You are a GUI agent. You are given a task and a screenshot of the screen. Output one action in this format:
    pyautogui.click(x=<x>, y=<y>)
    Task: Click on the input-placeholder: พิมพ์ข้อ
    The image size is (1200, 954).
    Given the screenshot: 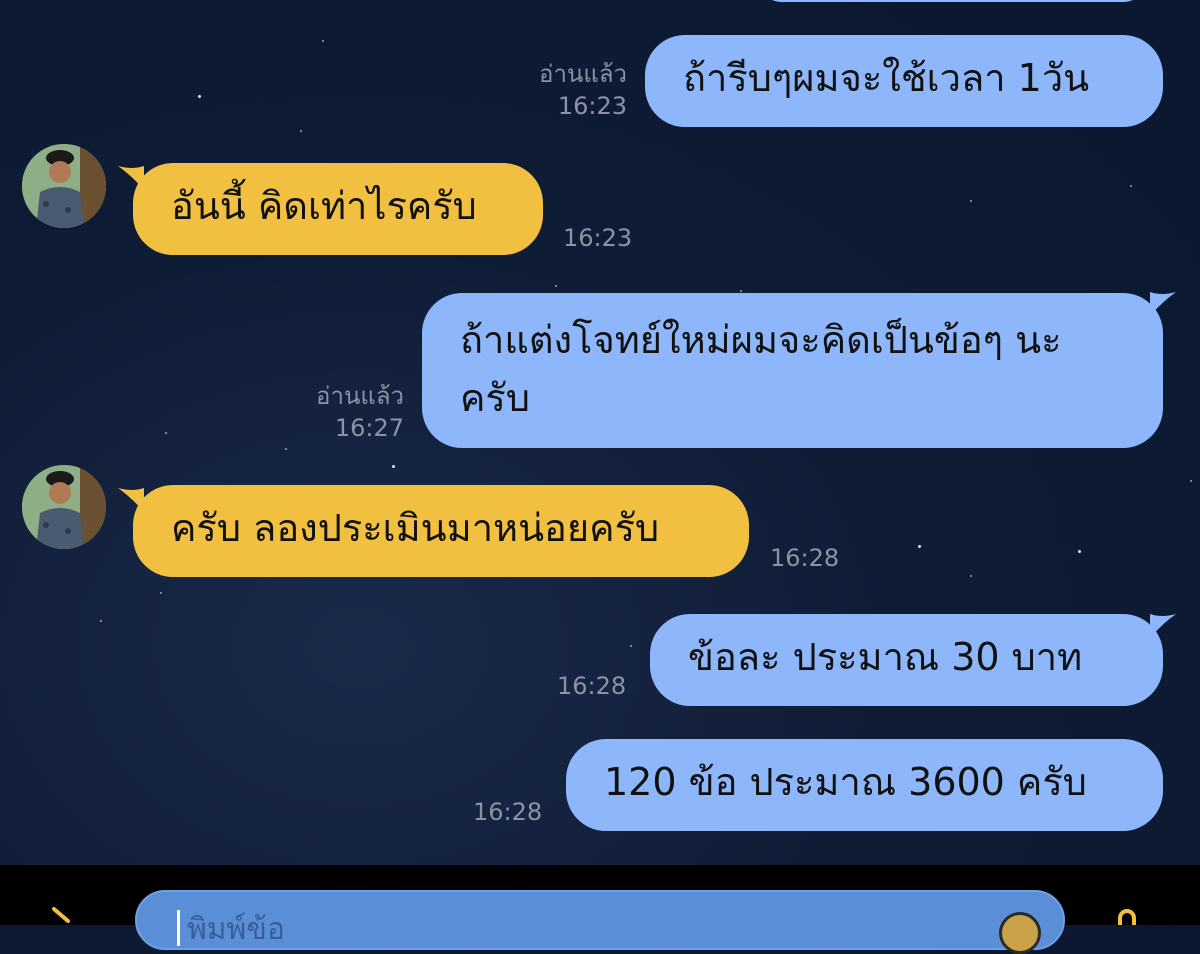 What is the action you would take?
    pyautogui.click(x=236, y=929)
    